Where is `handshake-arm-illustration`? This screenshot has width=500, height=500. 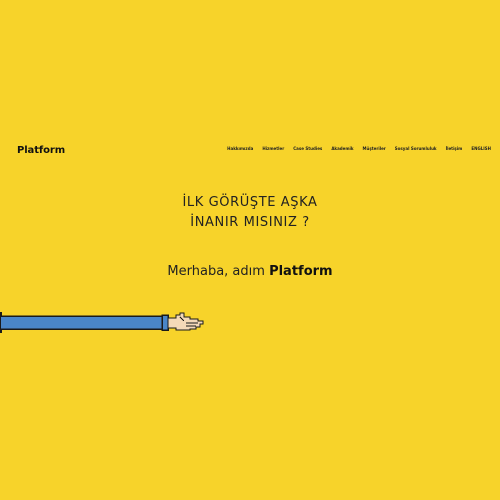
handshake-arm-illustration is located at coordinates (105, 323).